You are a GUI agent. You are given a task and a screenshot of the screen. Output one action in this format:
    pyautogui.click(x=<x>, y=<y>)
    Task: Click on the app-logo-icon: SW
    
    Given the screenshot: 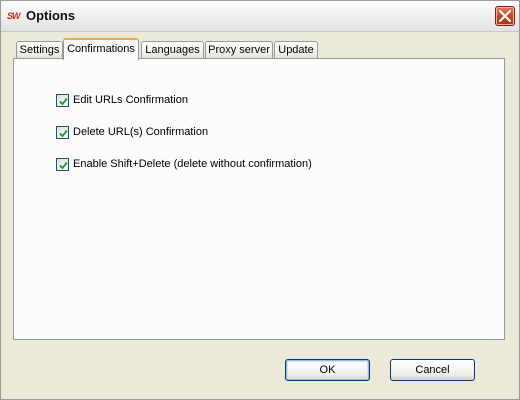 What is the action you would take?
    pyautogui.click(x=14, y=16)
    